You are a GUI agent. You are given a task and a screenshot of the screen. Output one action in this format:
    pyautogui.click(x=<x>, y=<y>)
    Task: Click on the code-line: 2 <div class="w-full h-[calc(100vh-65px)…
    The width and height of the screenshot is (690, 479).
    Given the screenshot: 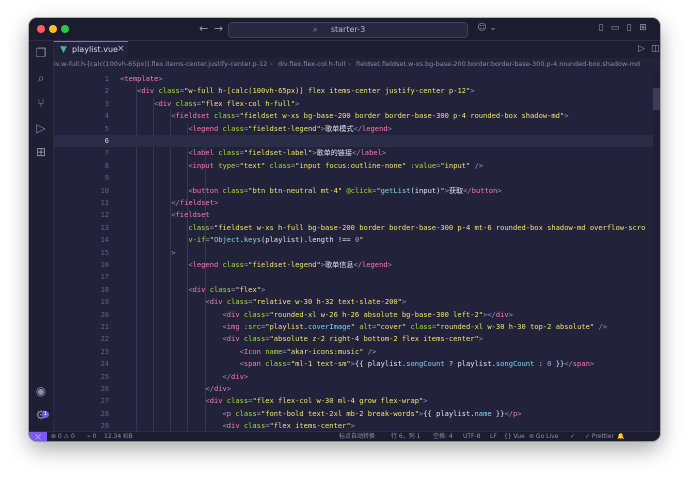 What is the action you would take?
    pyautogui.click(x=356, y=91)
    